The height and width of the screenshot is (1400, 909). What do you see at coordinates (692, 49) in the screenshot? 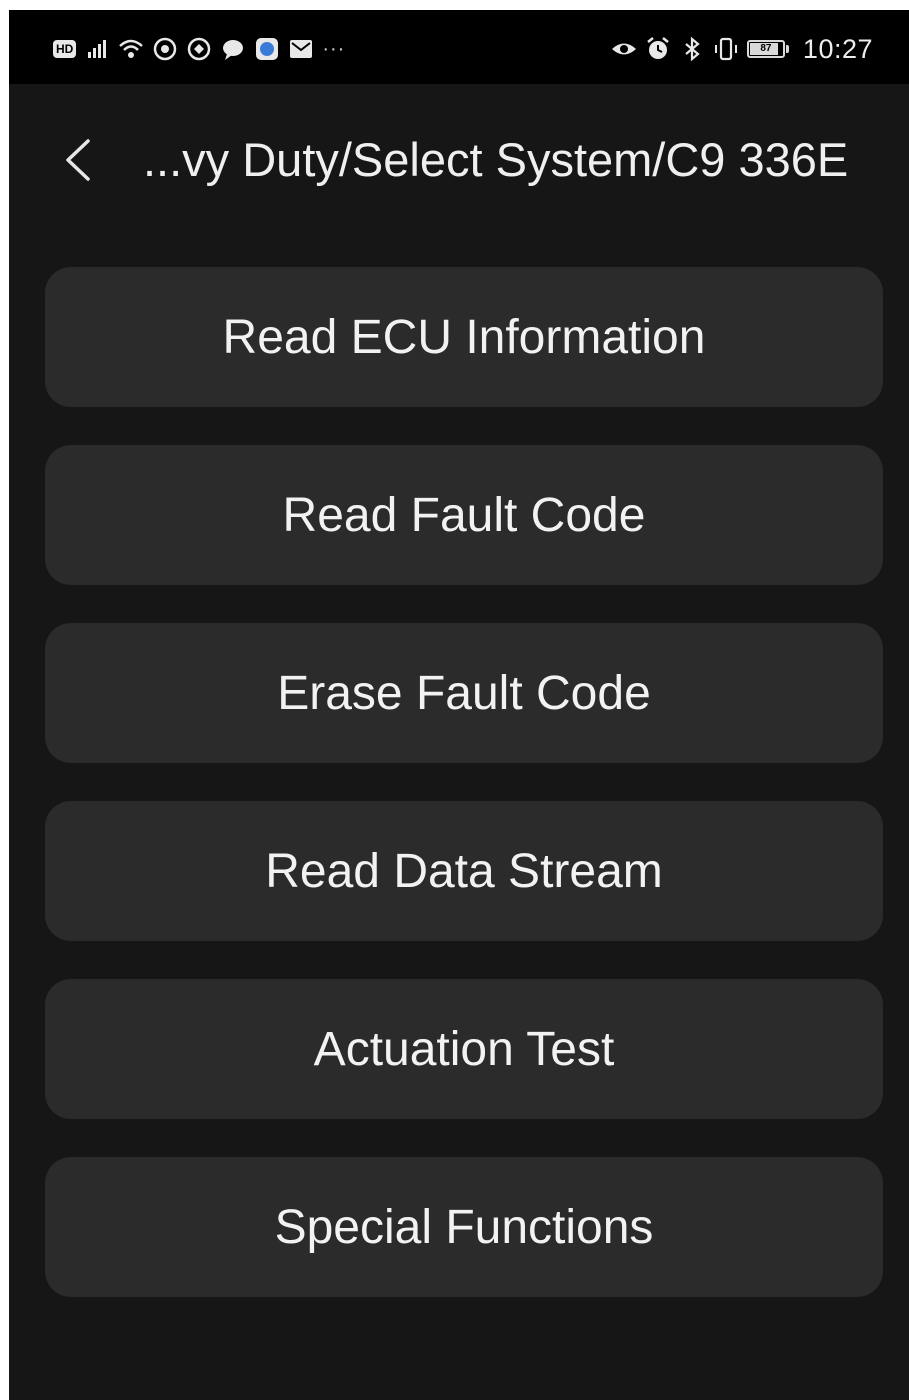
I see `bluetooth-icon` at bounding box center [692, 49].